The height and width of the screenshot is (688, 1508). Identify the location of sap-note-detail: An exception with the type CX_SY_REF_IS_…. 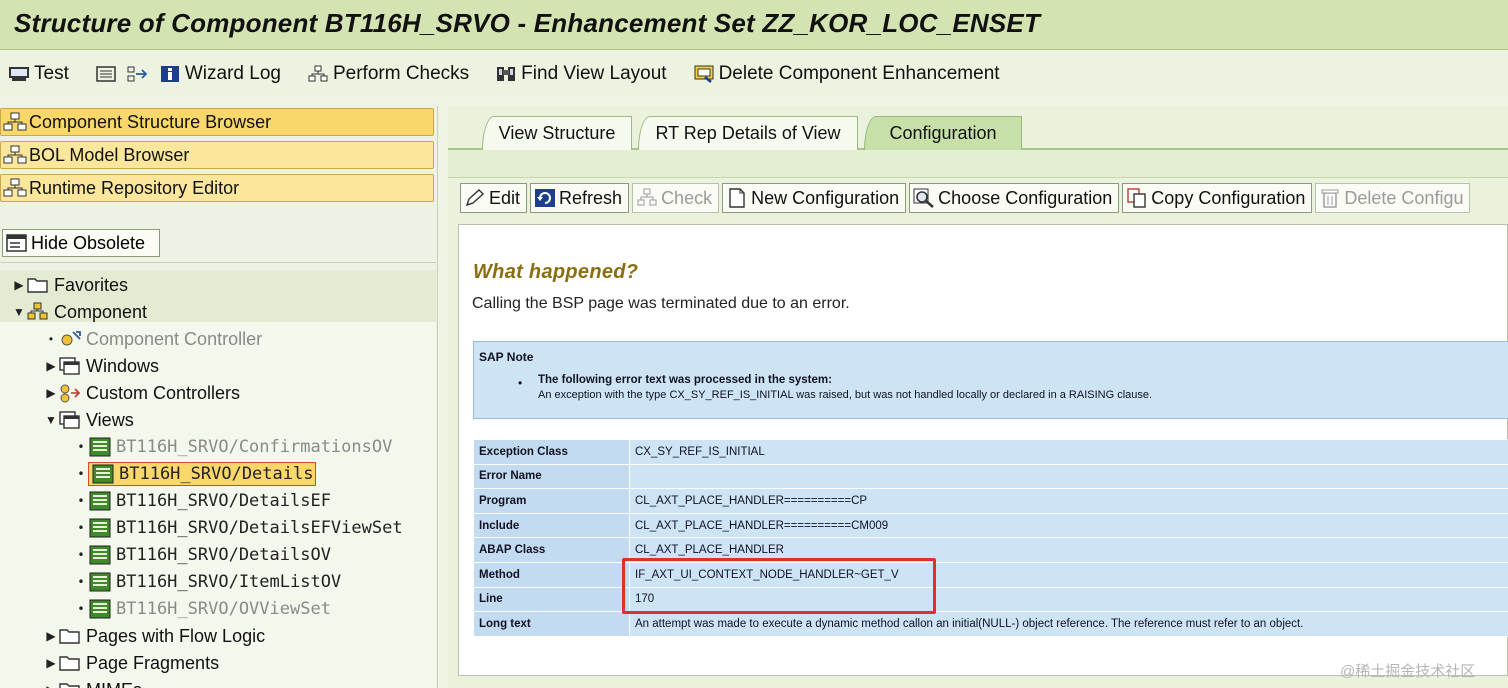
(845, 395).